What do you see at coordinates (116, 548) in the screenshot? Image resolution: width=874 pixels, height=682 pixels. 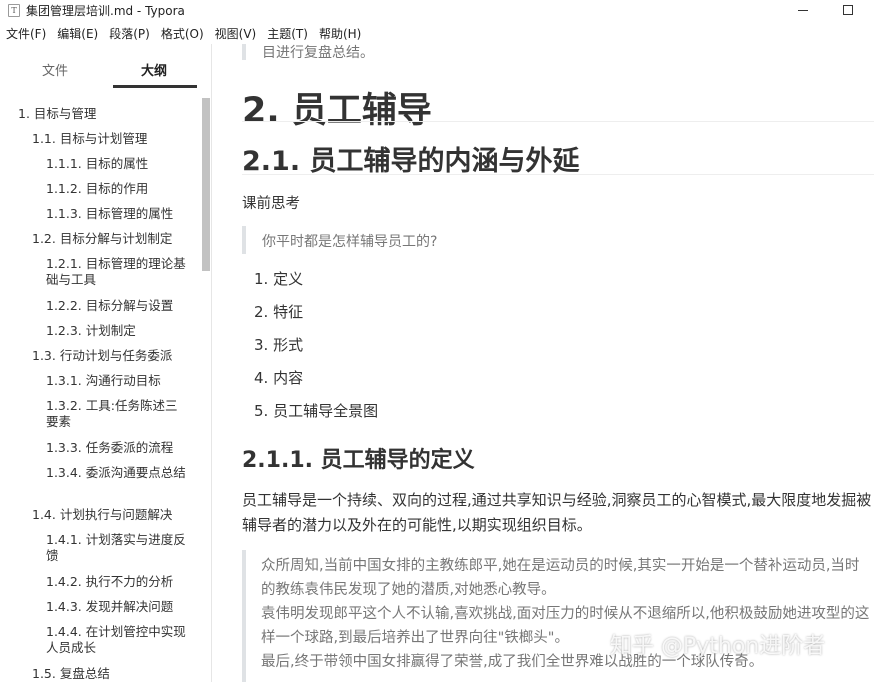 I see `outline-item: 1.4.1. 计划落实与进度反馈` at bounding box center [116, 548].